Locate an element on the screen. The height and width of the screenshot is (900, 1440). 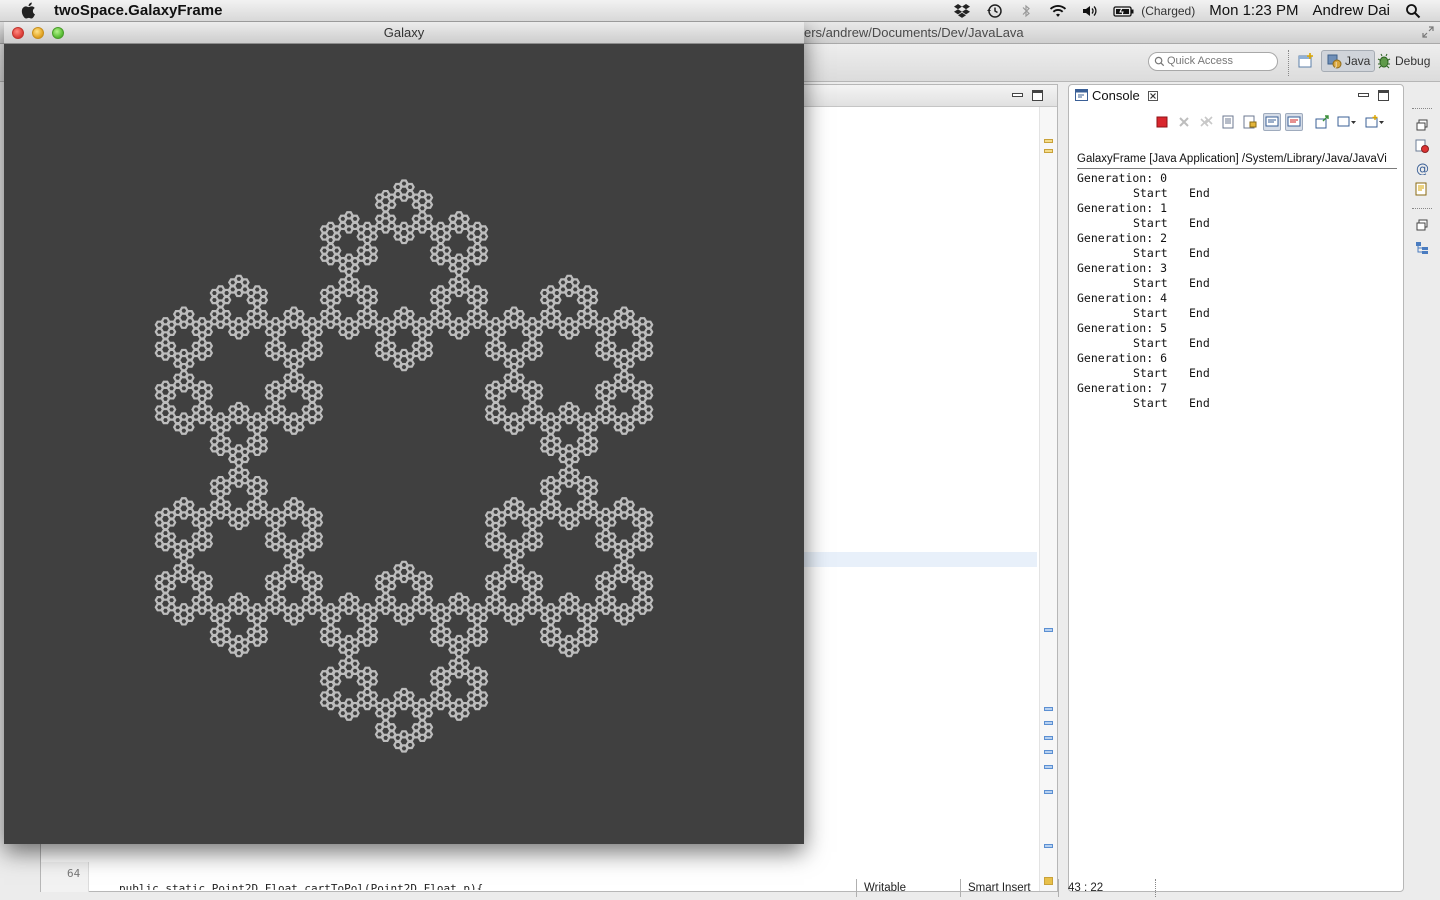
console-tab: Console is located at coordinates (1116, 95).